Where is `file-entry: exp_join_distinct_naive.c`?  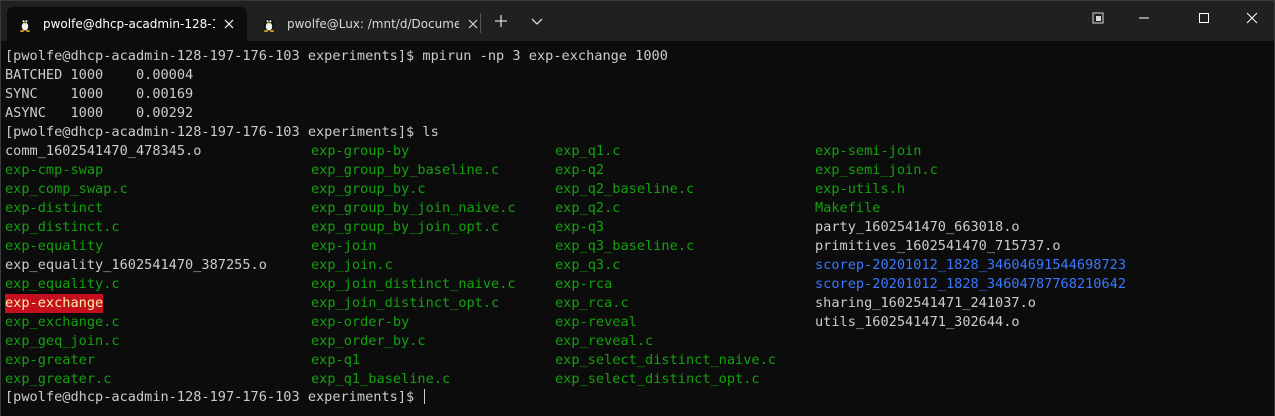
file-entry: exp_join_distinct_naive.c is located at coordinates (413, 284).